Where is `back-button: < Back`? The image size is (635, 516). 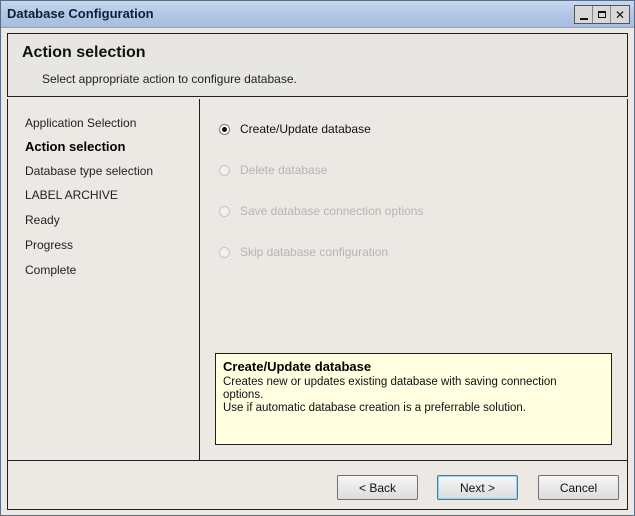 back-button: < Back is located at coordinates (377, 487).